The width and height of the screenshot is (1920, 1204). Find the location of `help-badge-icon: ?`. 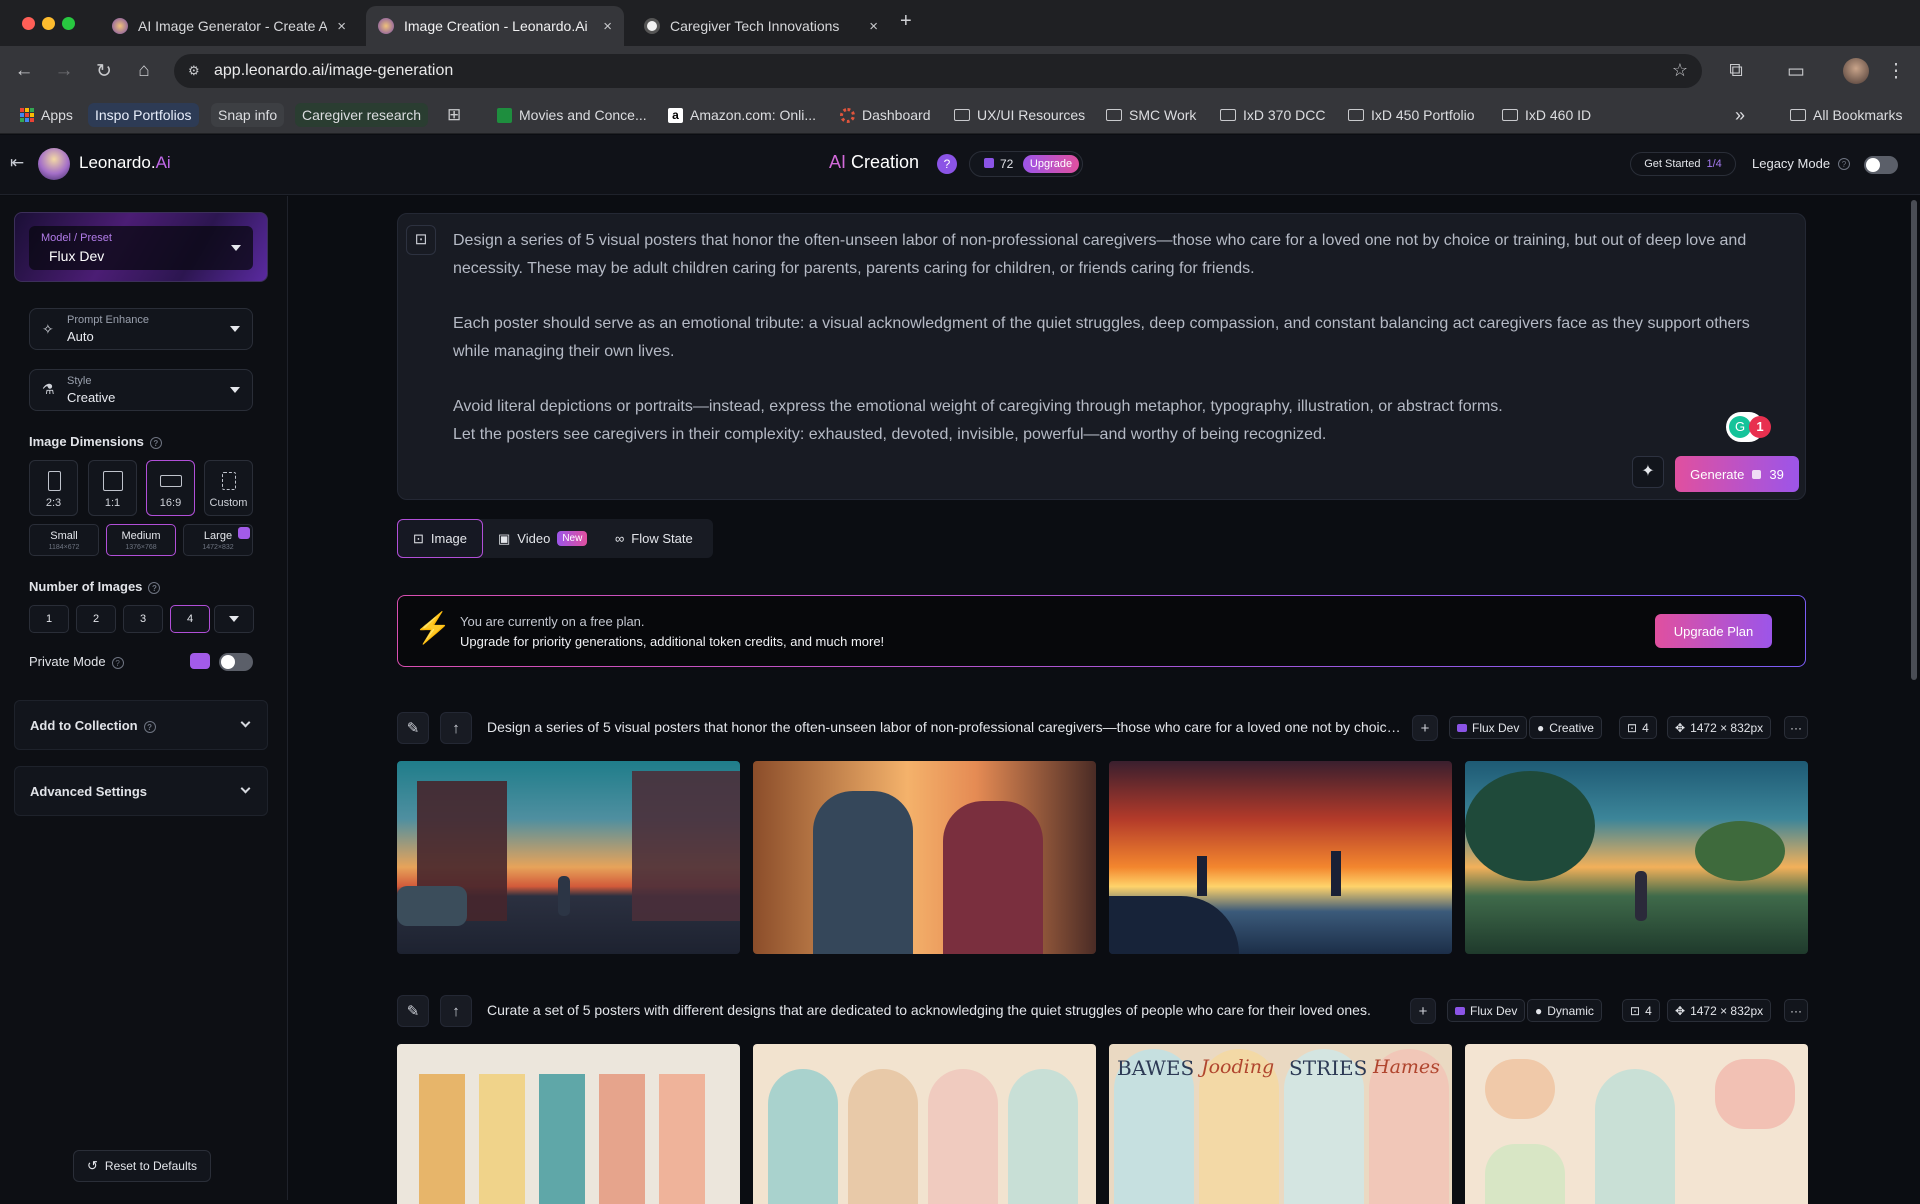

help-badge-icon: ? is located at coordinates (947, 164).